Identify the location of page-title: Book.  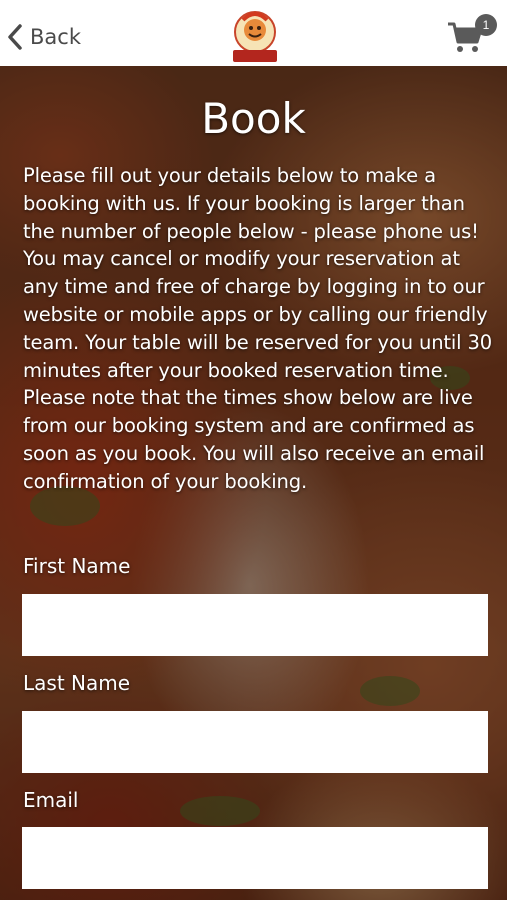
(253, 118).